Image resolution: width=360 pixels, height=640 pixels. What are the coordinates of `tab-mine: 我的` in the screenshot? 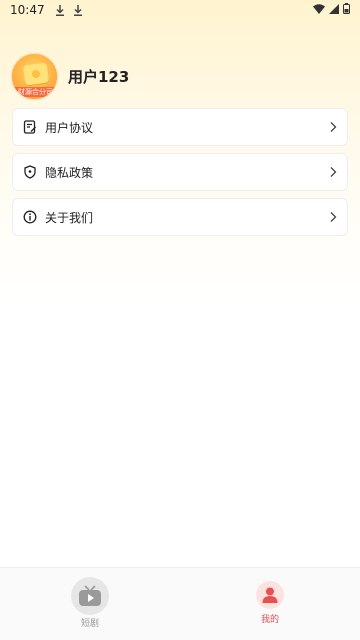 It's located at (270, 604).